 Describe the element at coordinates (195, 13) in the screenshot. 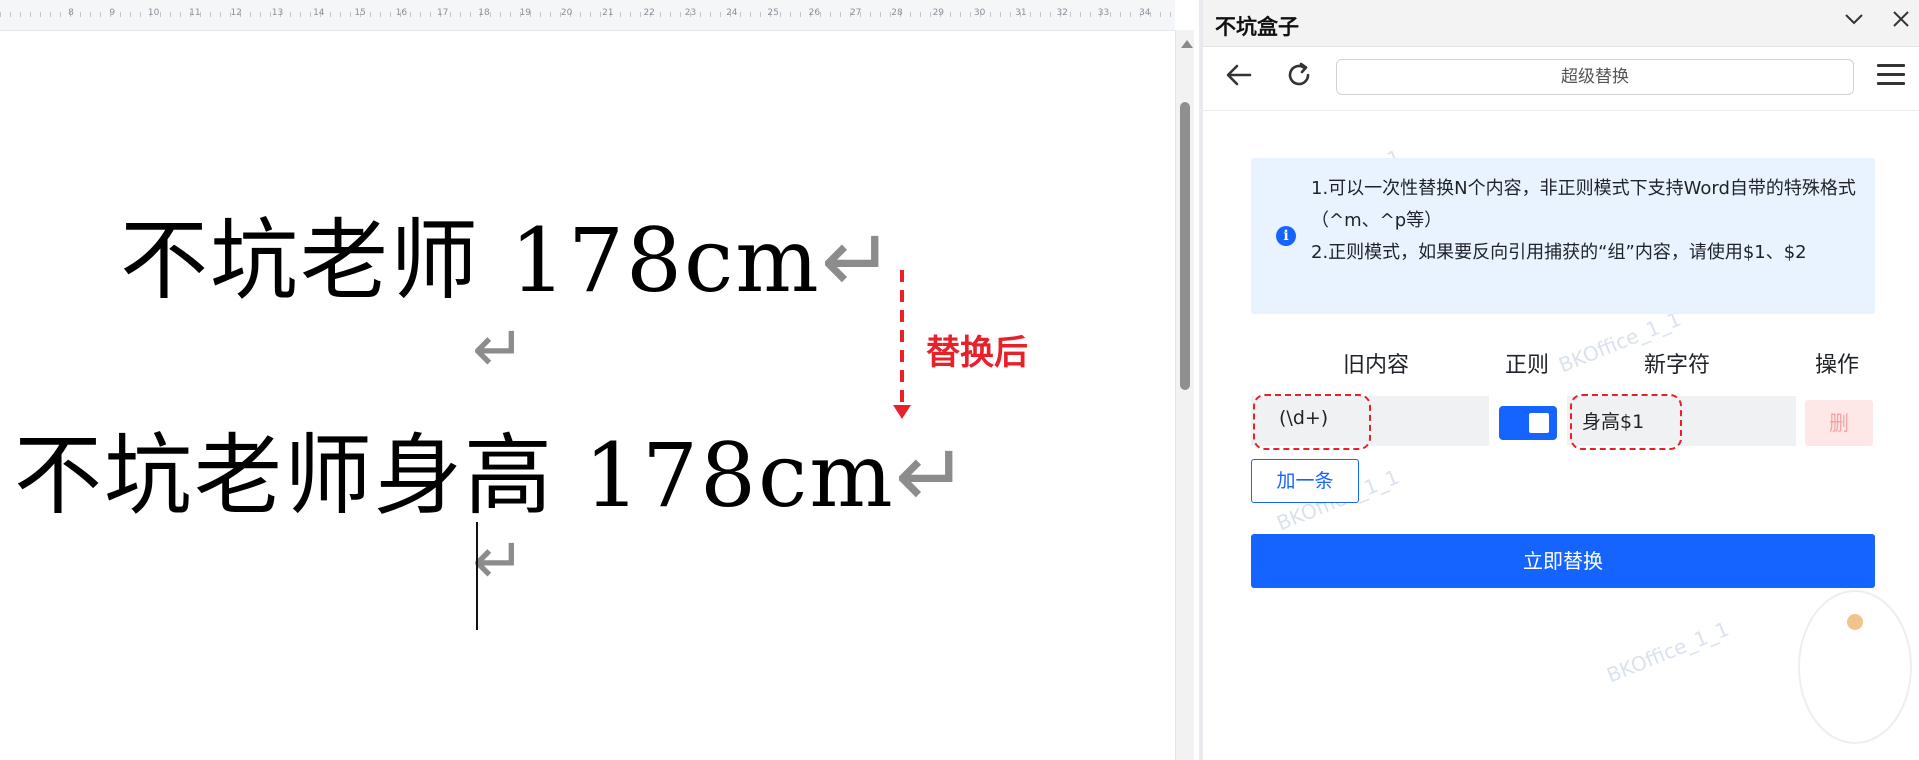

I see `ruler-number: 11` at that location.